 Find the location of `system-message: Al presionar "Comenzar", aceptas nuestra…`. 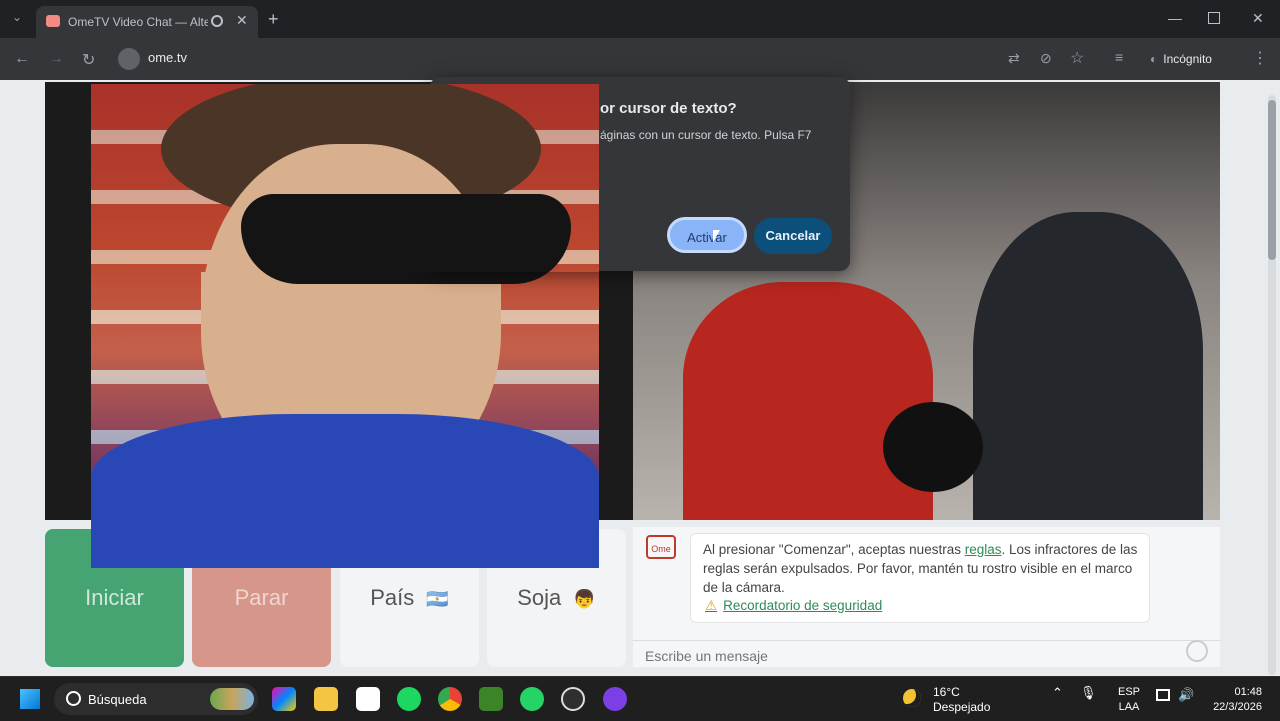

system-message: Al presionar "Comenzar", aceptas nuestra… is located at coordinates (920, 578).